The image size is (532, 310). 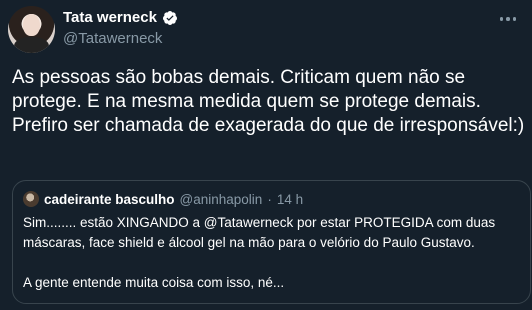 What do you see at coordinates (169, 17) in the screenshot?
I see `verified-badge-icon` at bounding box center [169, 17].